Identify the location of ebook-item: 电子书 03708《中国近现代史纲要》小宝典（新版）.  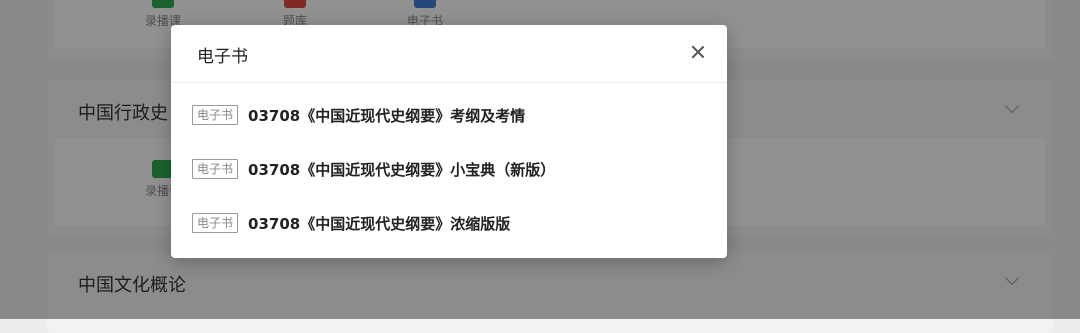
(449, 169).